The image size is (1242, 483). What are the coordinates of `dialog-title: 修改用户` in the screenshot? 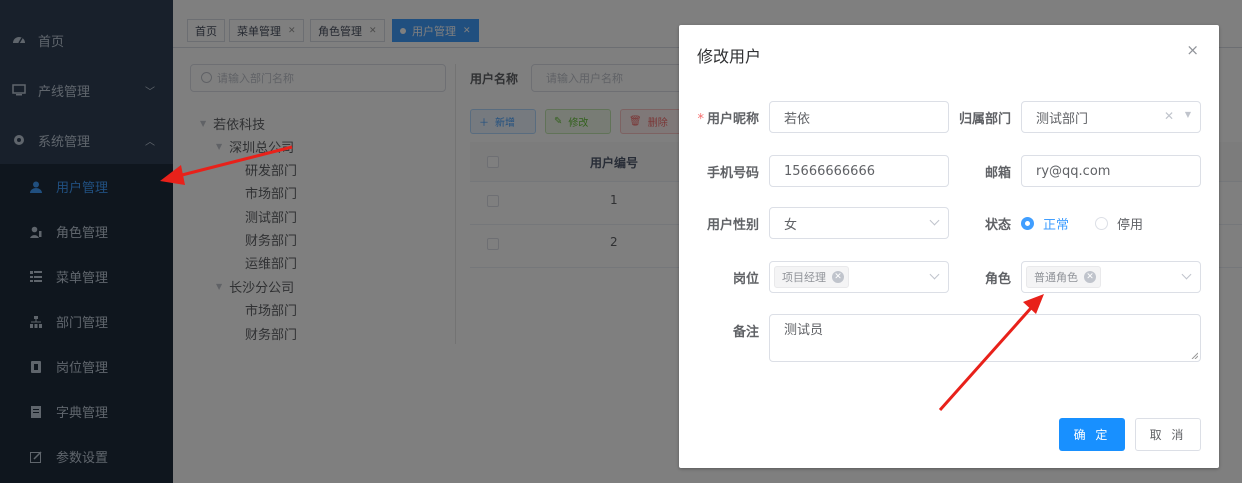 It's located at (729, 56).